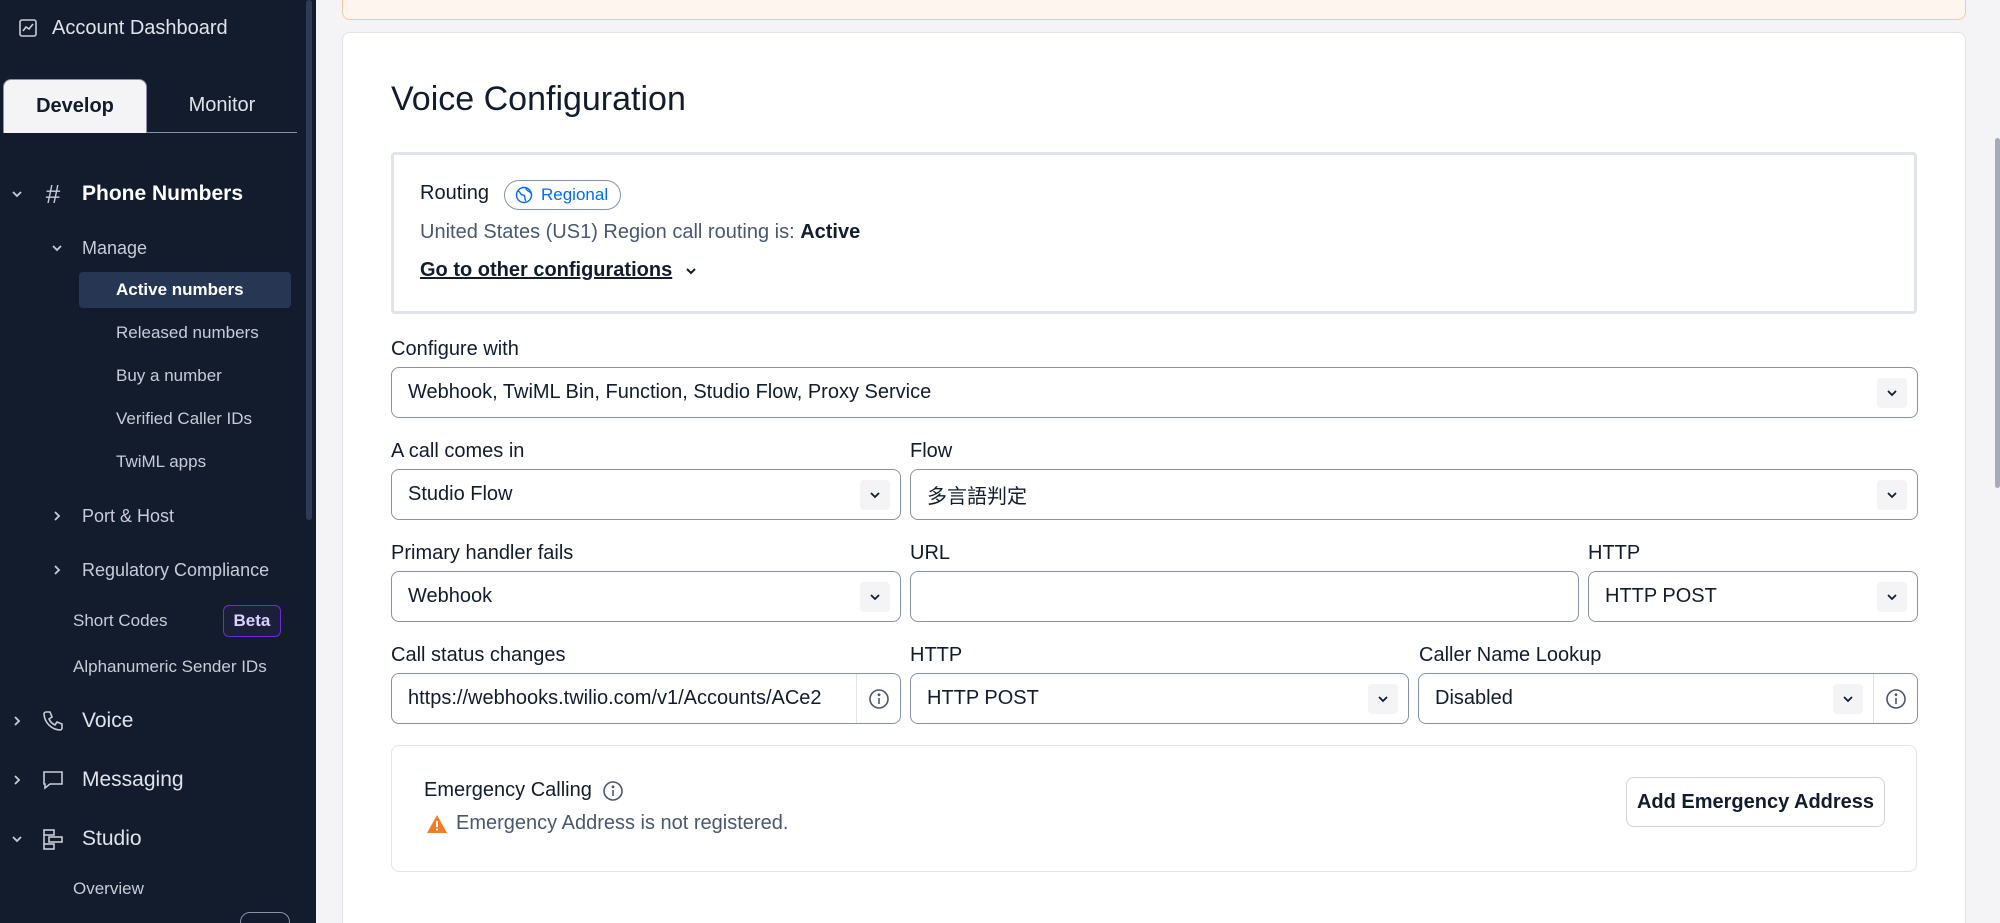 This screenshot has height=923, width=2000. I want to click on emergency-calling-title: Emergency Calling, so click(508, 790).